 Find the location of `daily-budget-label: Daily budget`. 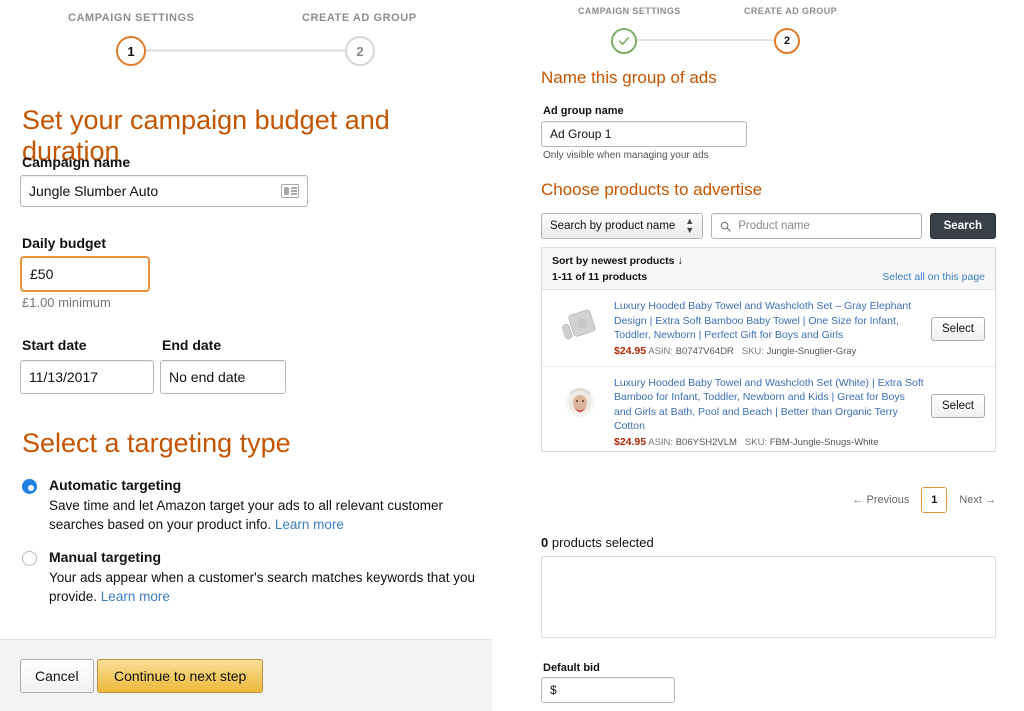

daily-budget-label: Daily budget is located at coordinates (64, 243).